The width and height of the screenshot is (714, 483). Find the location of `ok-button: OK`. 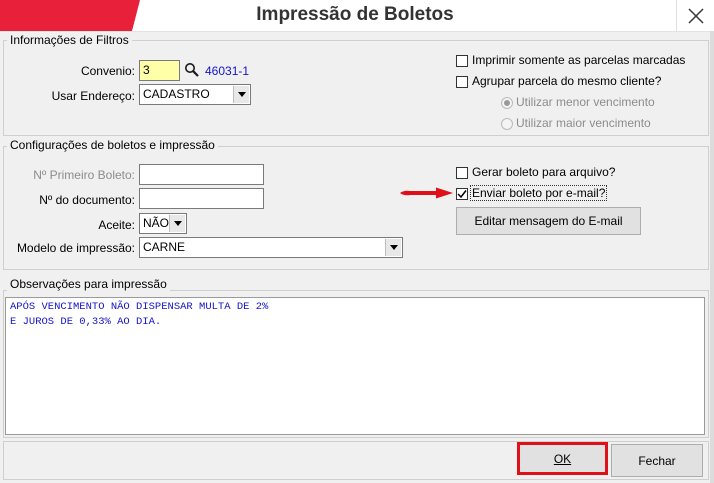

ok-button: OK is located at coordinates (562, 458).